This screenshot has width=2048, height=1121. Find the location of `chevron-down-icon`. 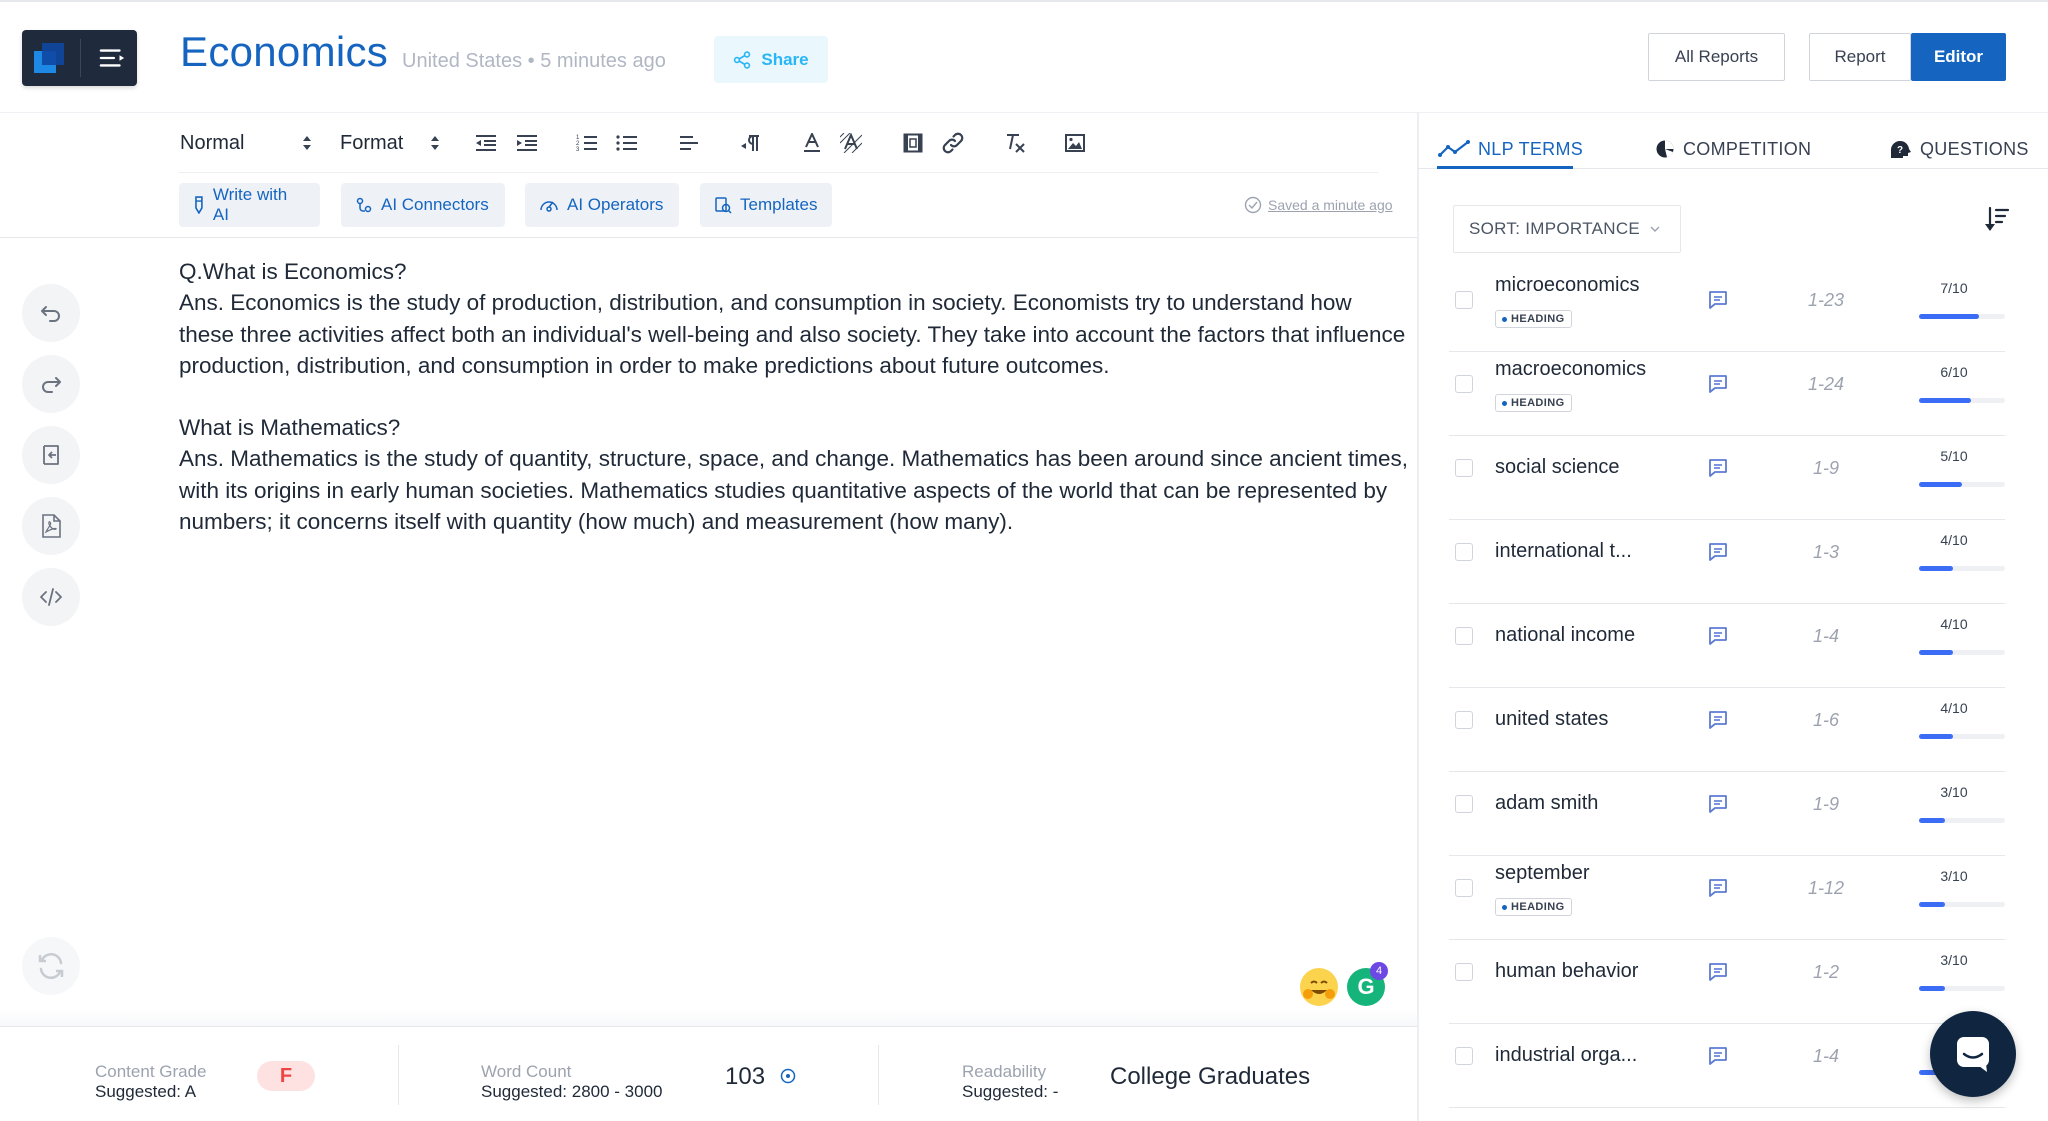

chevron-down-icon is located at coordinates (1655, 229).